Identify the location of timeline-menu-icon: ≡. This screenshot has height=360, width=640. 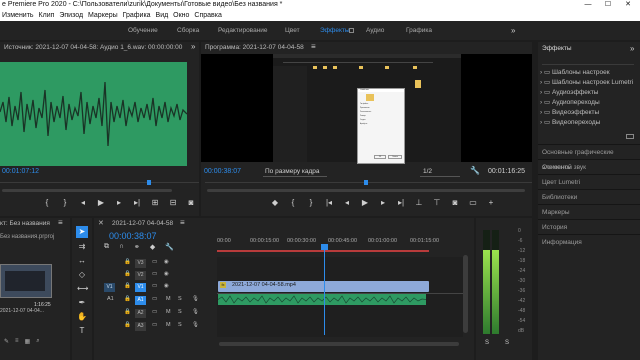
(182, 222).